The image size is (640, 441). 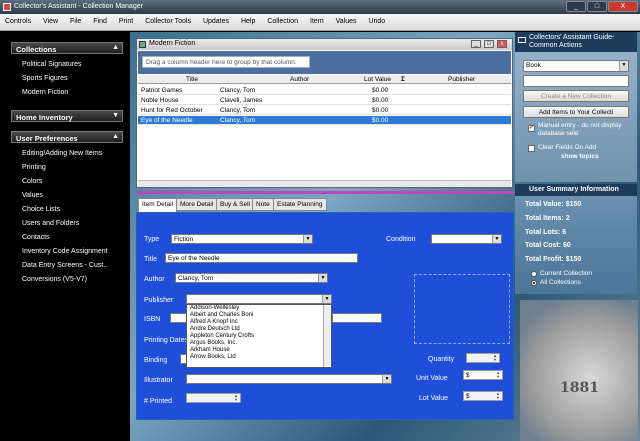 I want to click on splitter-bar, so click(x=325, y=192).